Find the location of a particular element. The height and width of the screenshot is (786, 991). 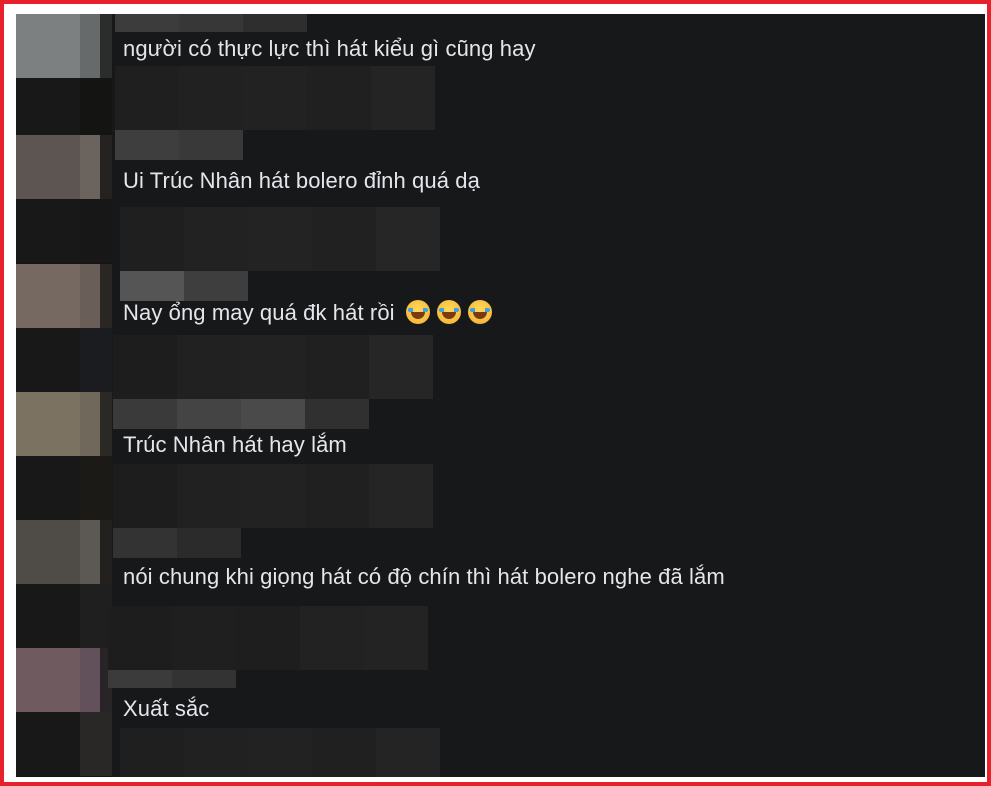

comment-text-body: Nay ổng may quá đk hát rồi is located at coordinates (259, 312).